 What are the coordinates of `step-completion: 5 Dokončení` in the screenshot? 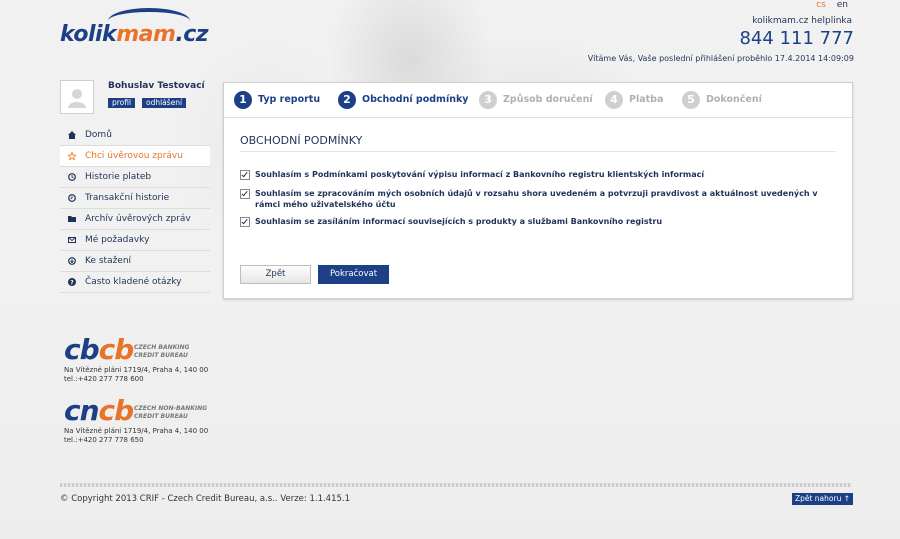 It's located at (722, 100).